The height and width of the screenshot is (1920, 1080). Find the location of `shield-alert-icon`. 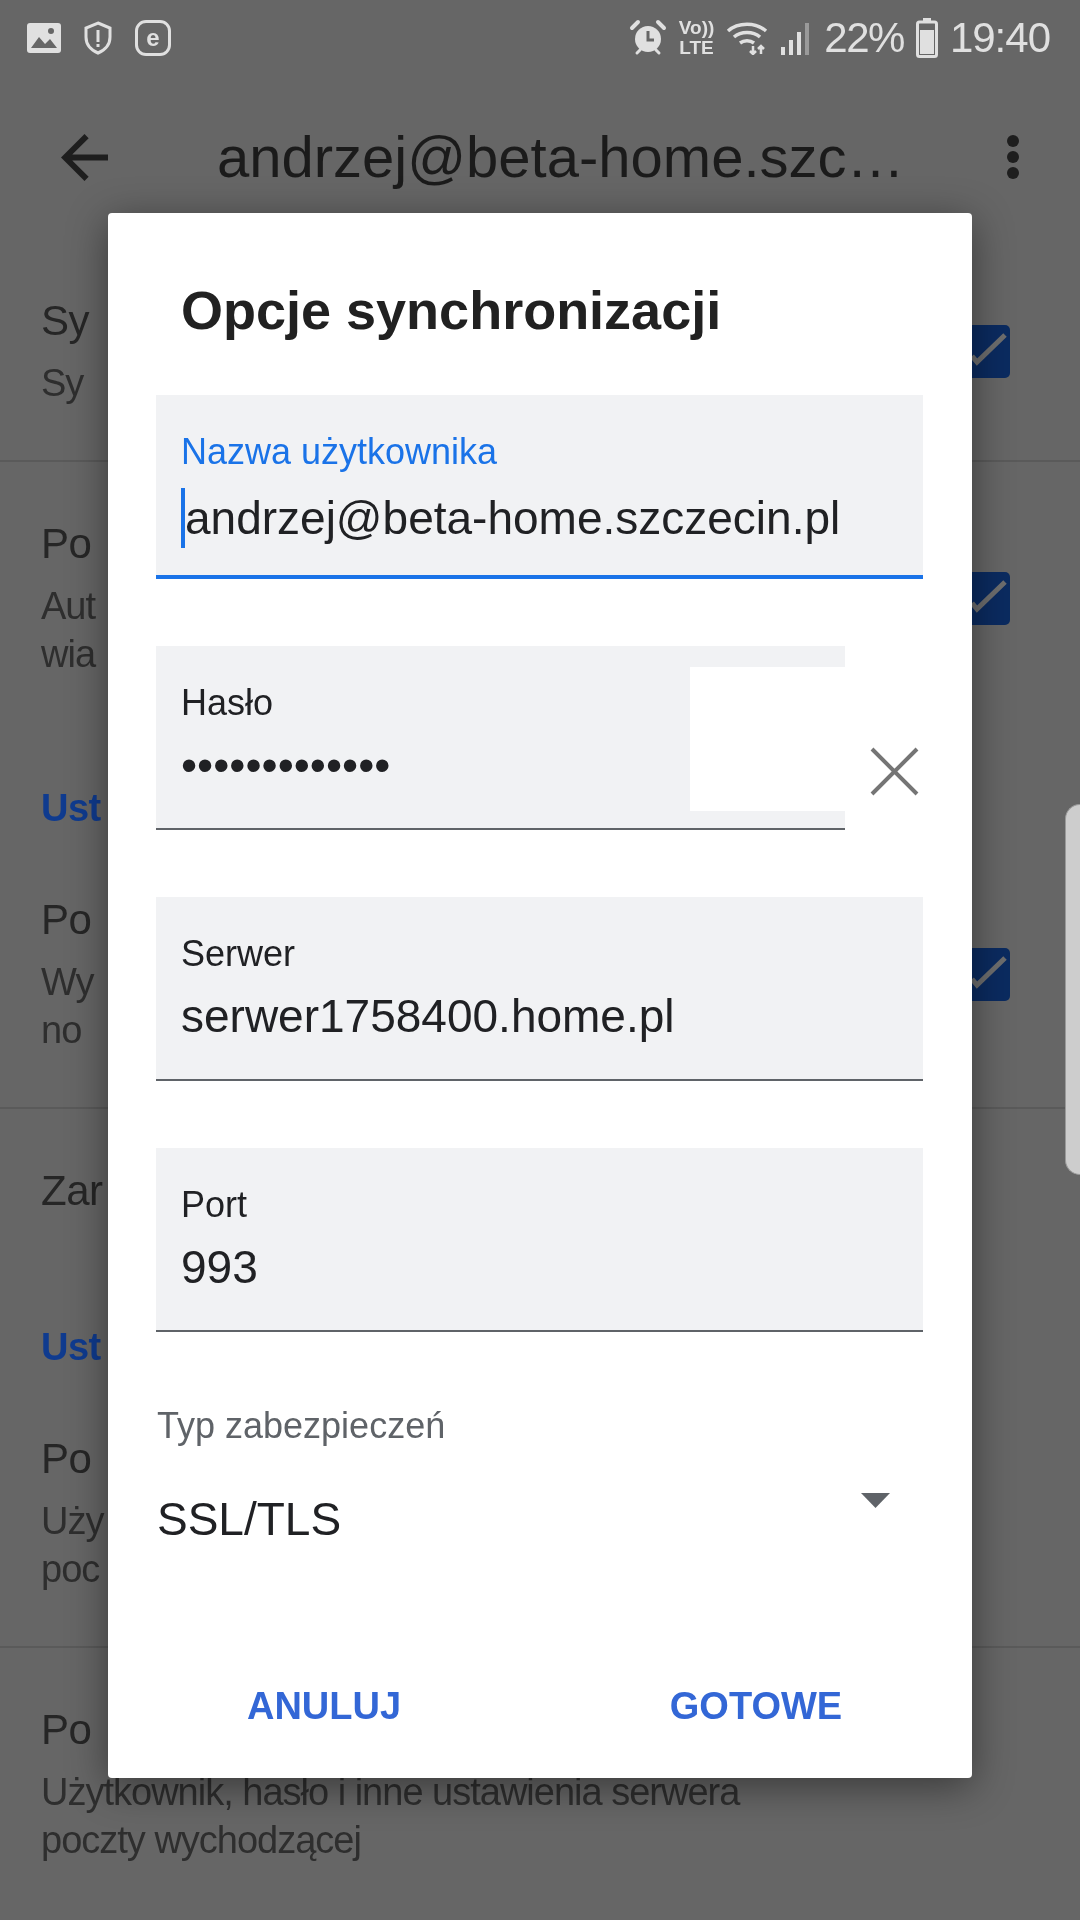

shield-alert-icon is located at coordinates (98, 37).